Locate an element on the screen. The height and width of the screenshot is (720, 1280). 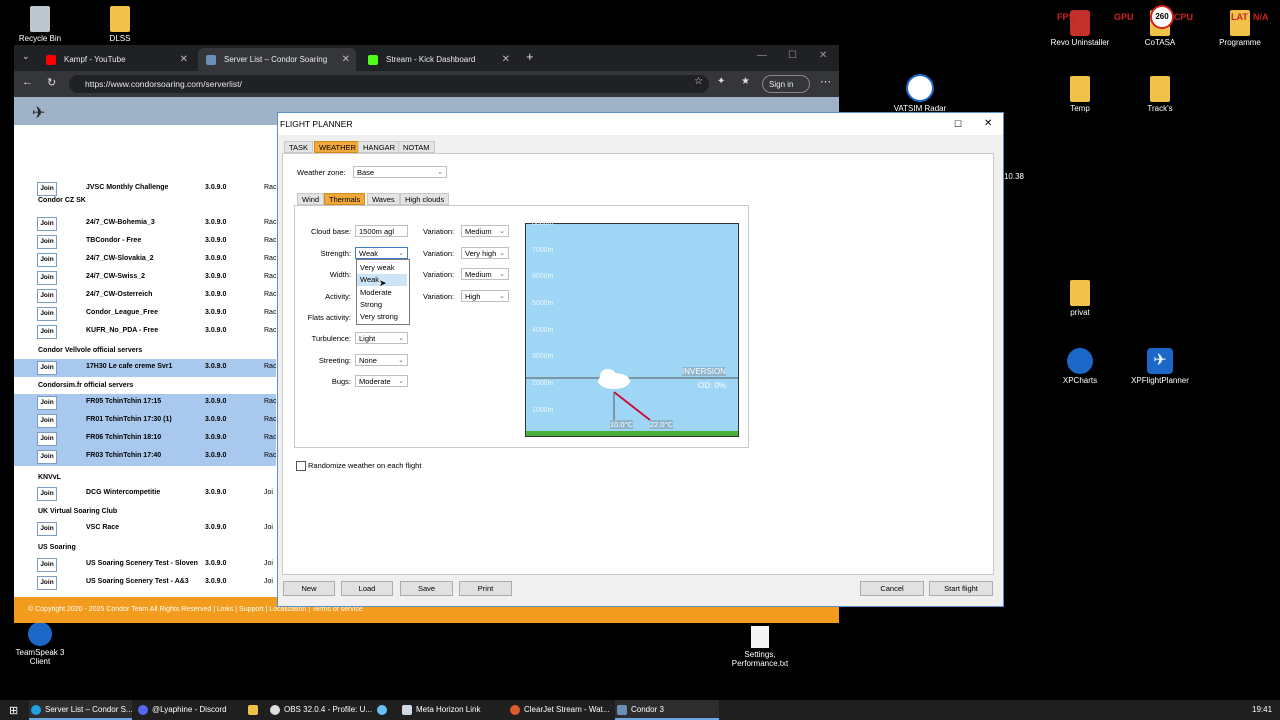
variation-select-cloud-base: Medium ⌄ is located at coordinates (485, 231).